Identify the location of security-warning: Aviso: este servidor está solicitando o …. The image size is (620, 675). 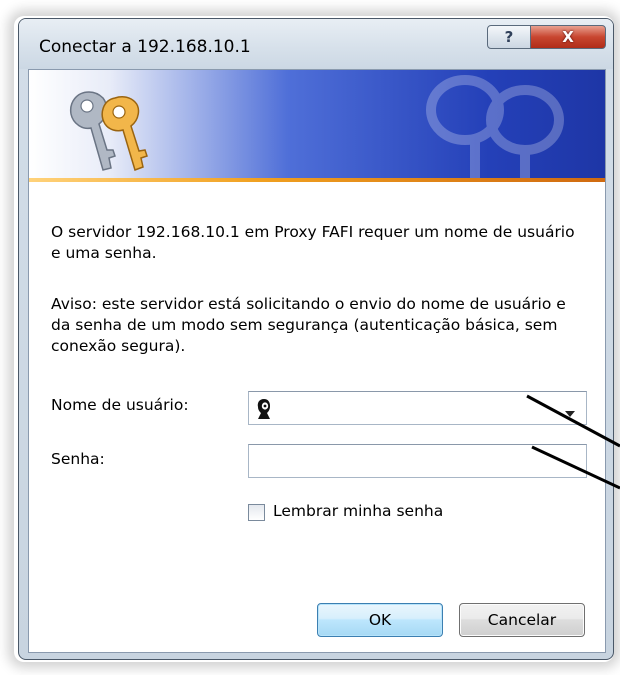
(308, 325).